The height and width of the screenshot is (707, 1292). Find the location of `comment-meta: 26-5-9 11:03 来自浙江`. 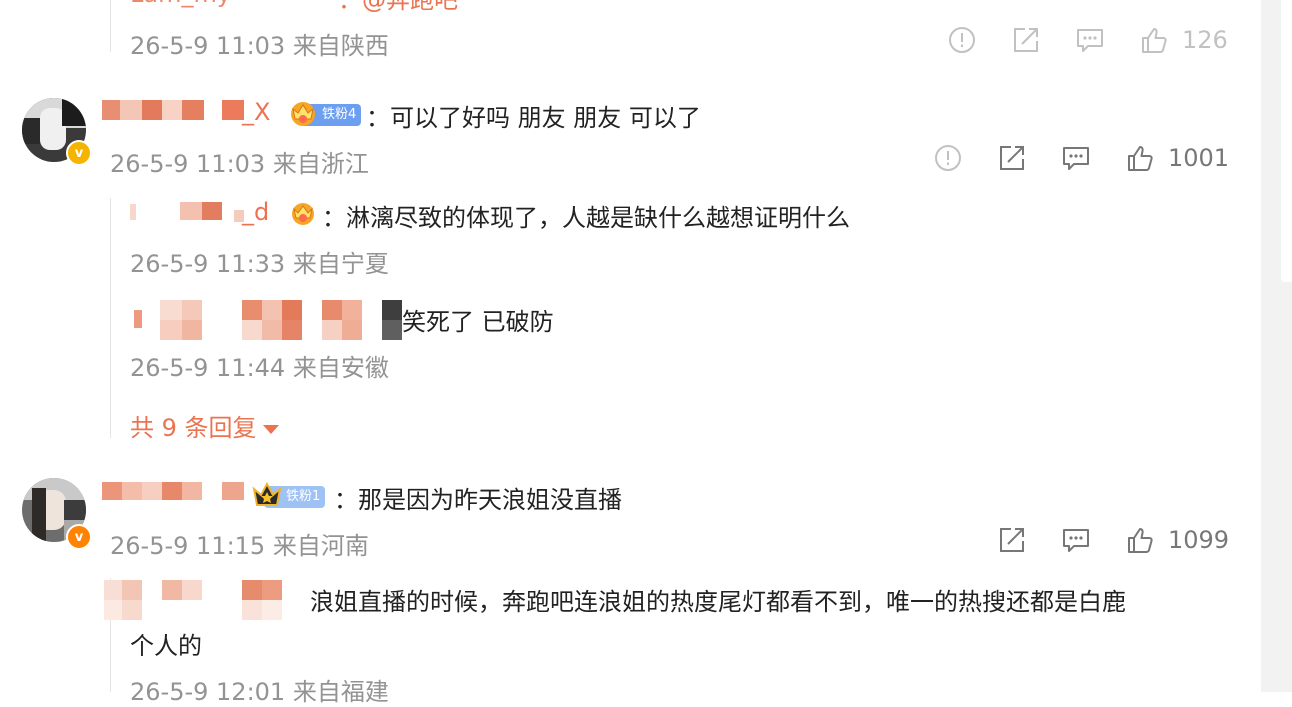

comment-meta: 26-5-9 11:03 来自浙江 is located at coordinates (239, 164).